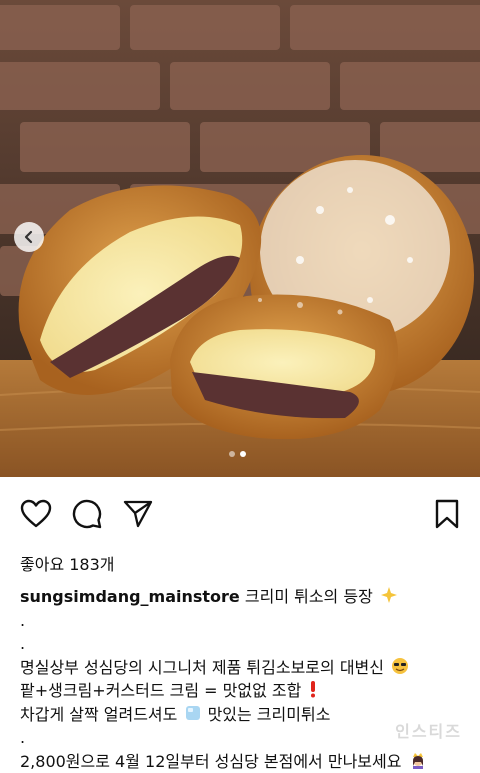 The image size is (480, 773). What do you see at coordinates (313, 691) in the screenshot?
I see `red-exclamation-icon` at bounding box center [313, 691].